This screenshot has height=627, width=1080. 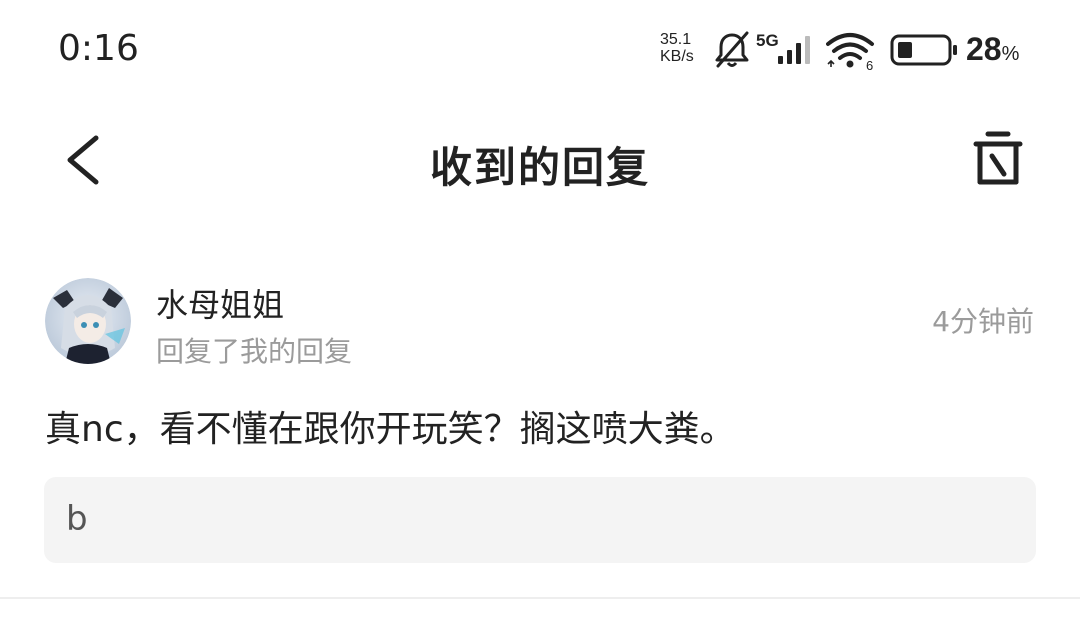 I want to click on net-speed-unit: KB/s, so click(x=677, y=56).